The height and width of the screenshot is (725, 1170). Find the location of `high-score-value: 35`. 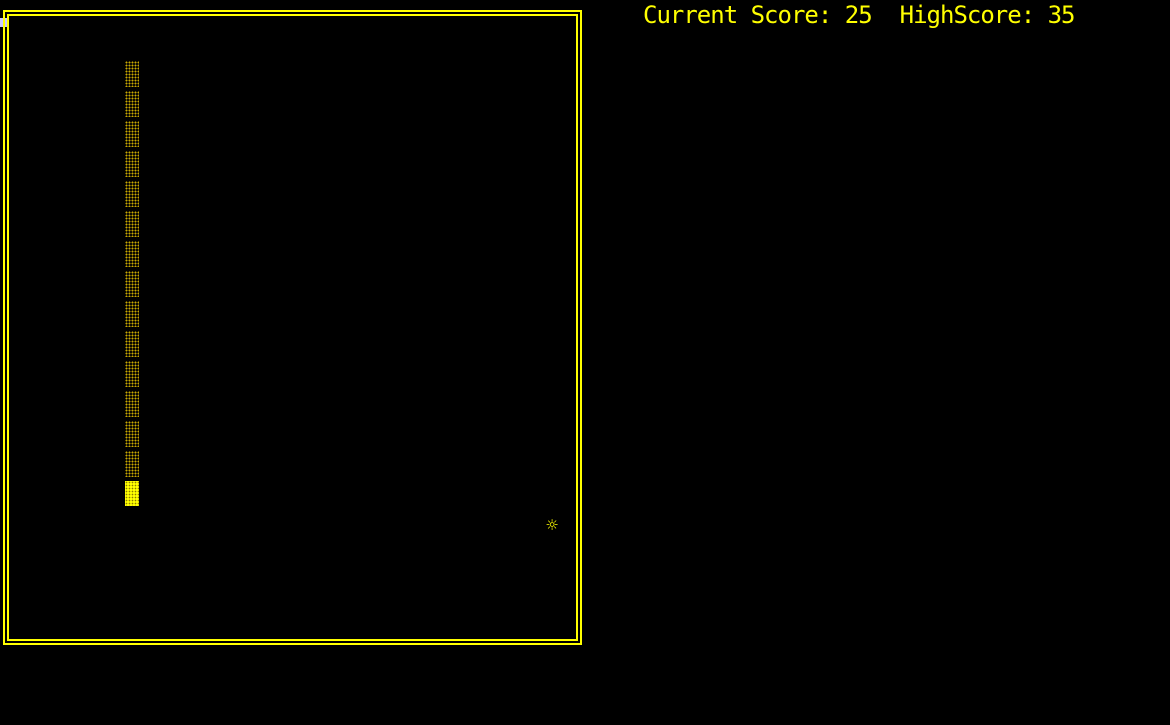

high-score-value: 35 is located at coordinates (1061, 15).